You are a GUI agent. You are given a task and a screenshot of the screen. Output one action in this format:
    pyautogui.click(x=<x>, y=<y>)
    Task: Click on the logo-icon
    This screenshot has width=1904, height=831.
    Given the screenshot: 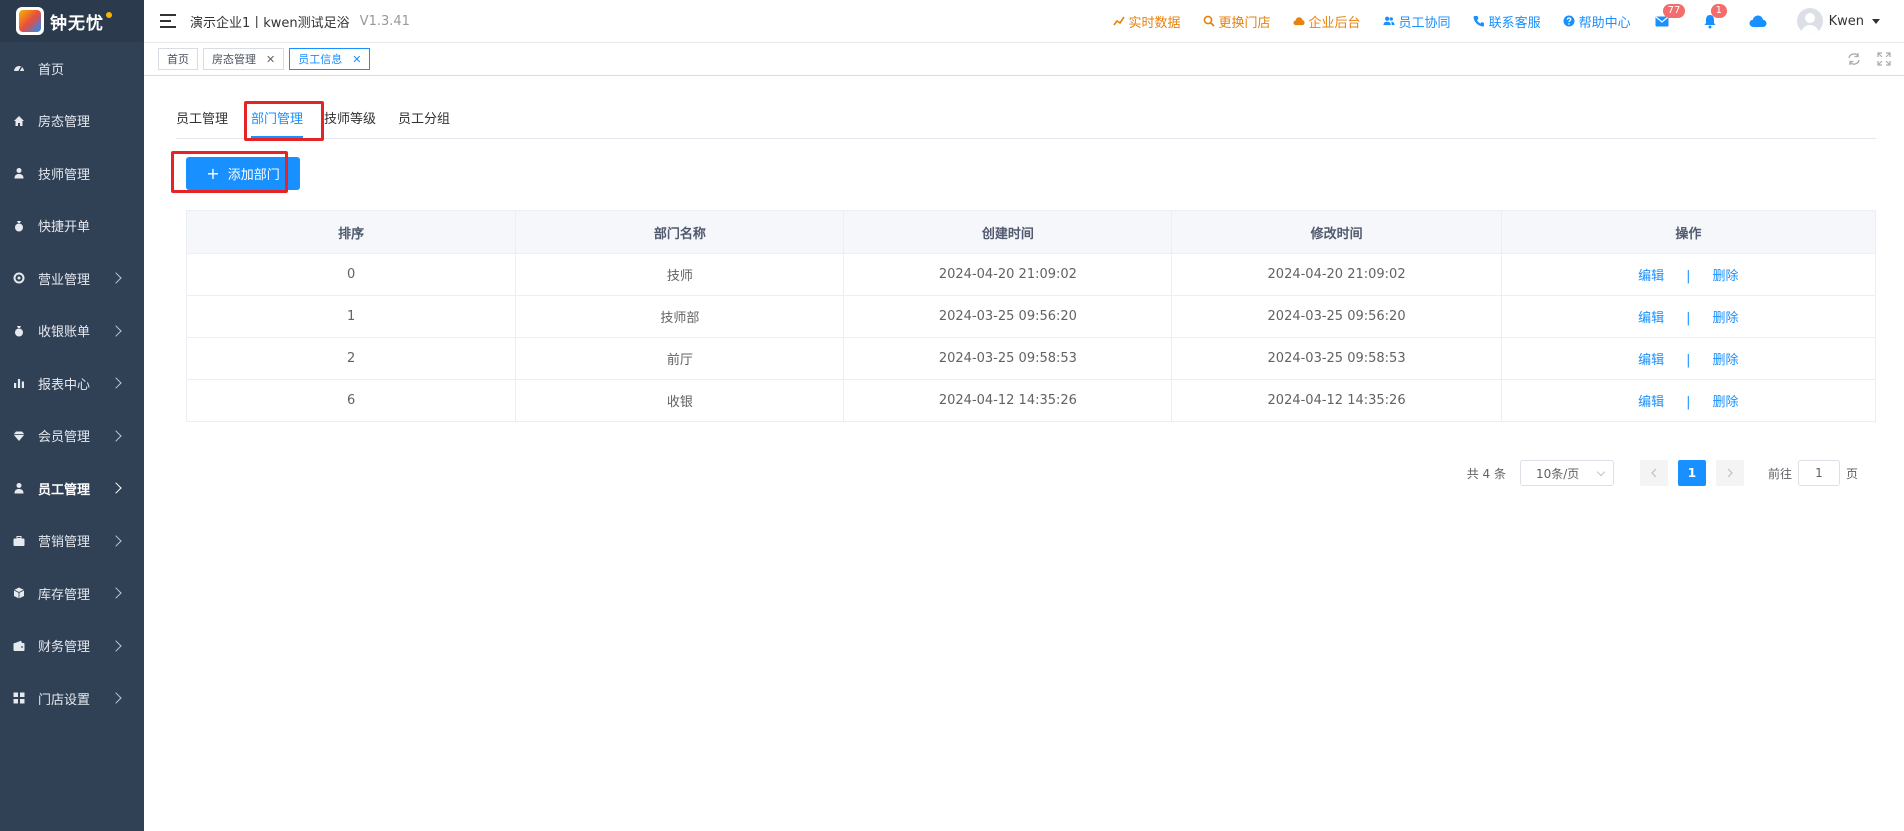 What is the action you would take?
    pyautogui.click(x=30, y=21)
    